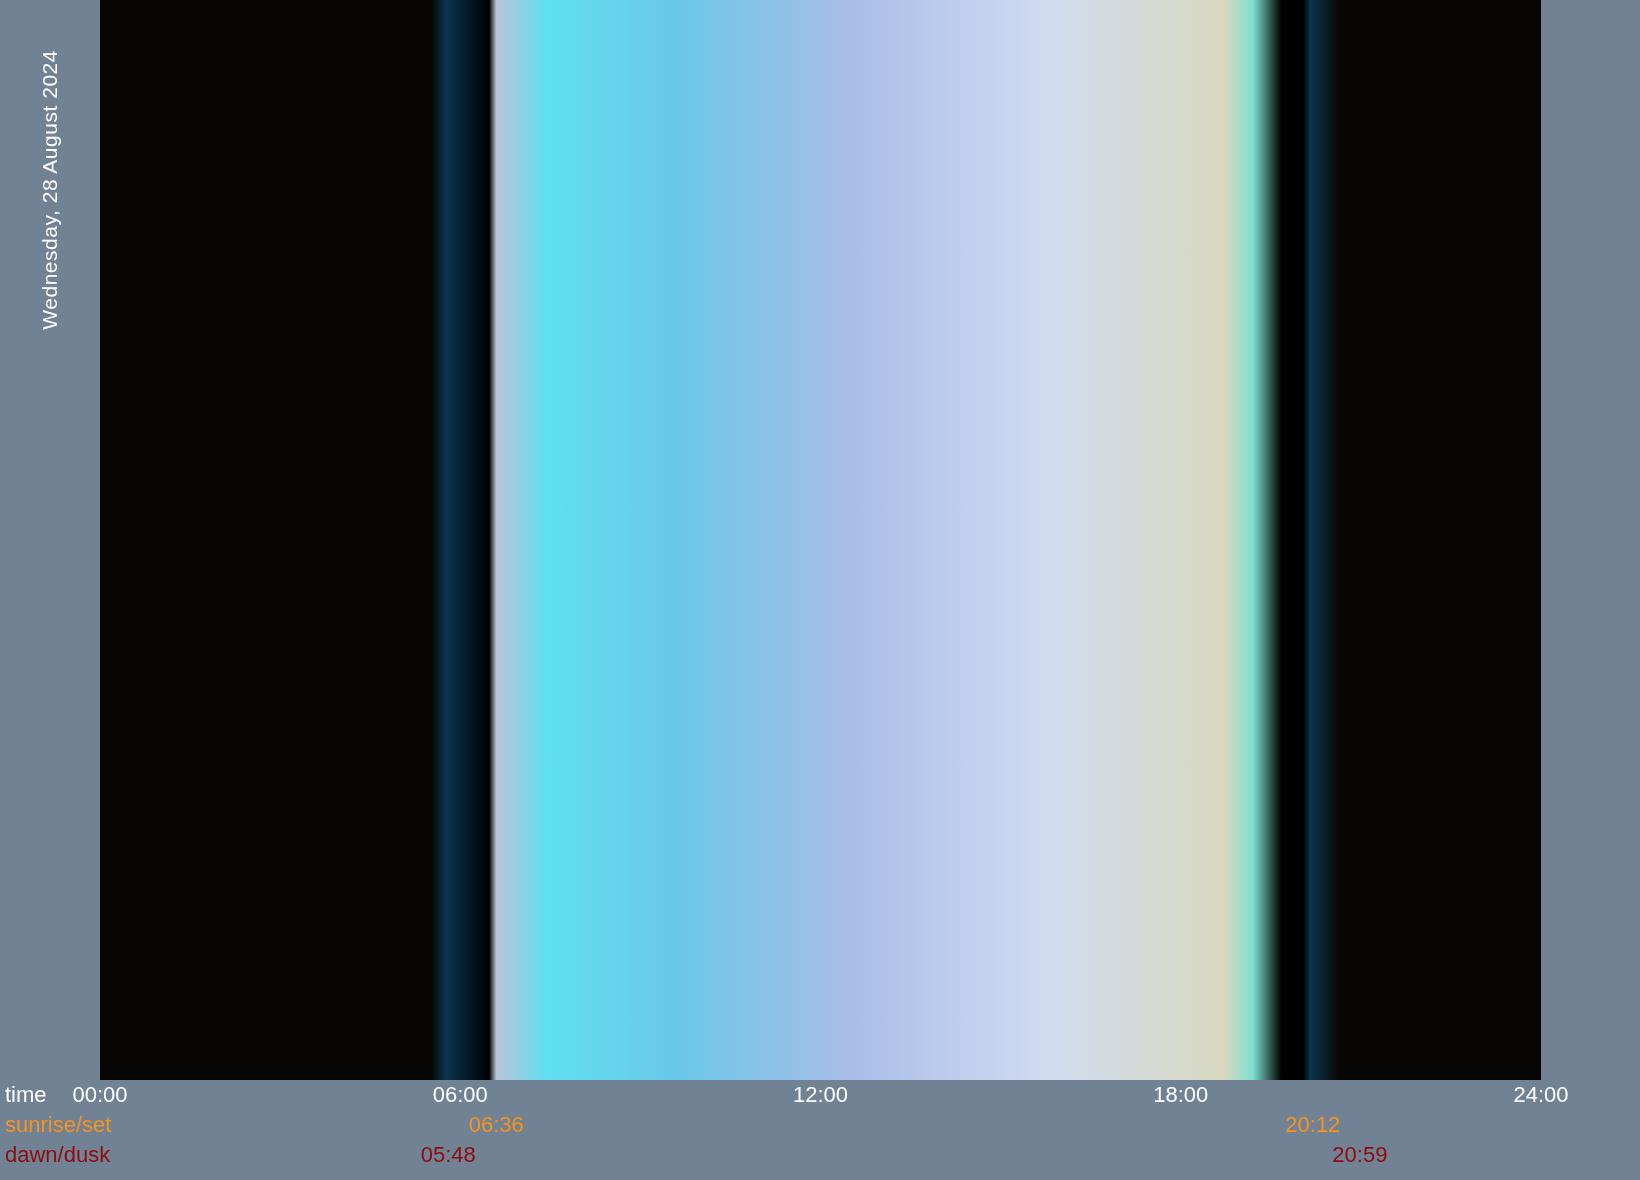 The image size is (1640, 1180). Describe the element at coordinates (1360, 1155) in the screenshot. I see `time-label: 20:59` at that location.